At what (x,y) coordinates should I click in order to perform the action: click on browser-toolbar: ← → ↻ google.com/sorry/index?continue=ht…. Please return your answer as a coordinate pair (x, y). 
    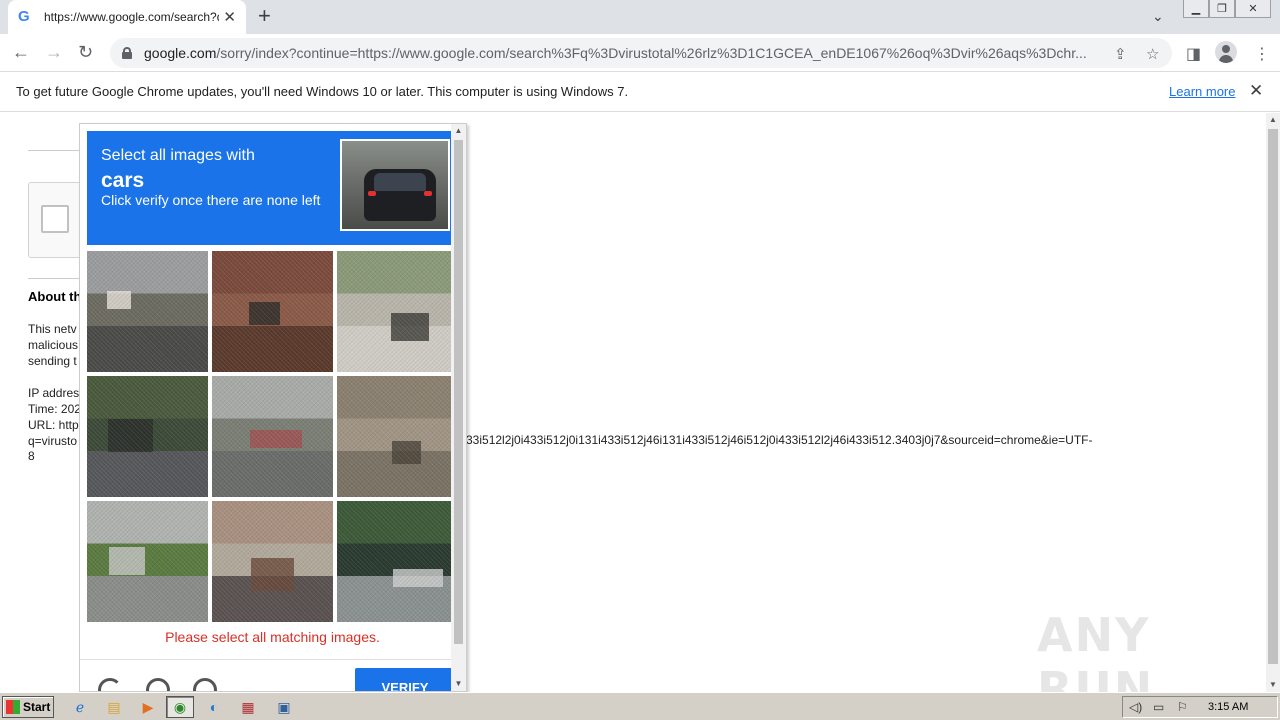
    Looking at the image, I should click on (640, 53).